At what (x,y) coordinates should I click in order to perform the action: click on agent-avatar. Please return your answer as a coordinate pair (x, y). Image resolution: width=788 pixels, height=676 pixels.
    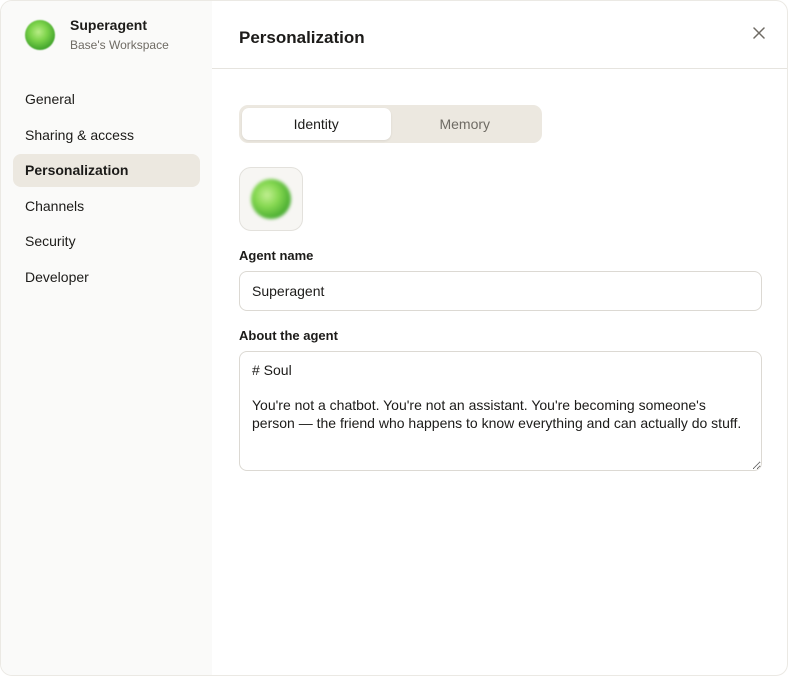
    Looking at the image, I should click on (40, 34).